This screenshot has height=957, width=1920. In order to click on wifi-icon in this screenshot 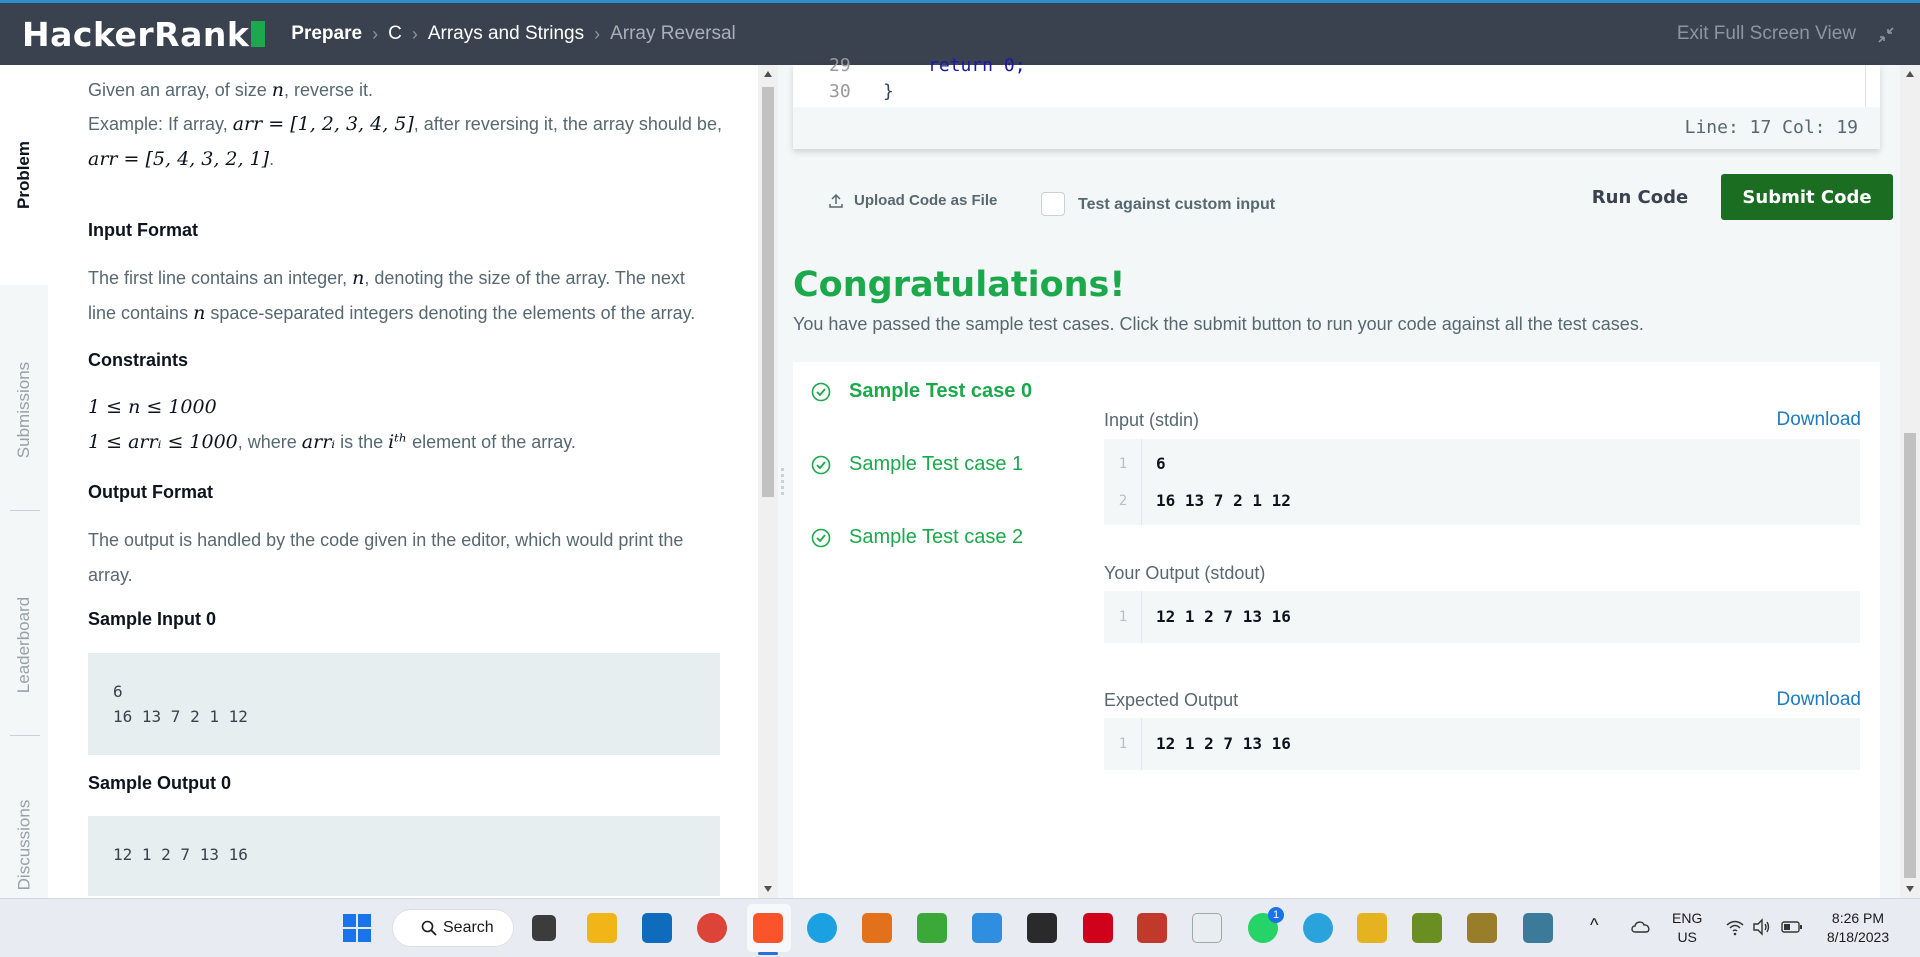, I will do `click(1735, 927)`.